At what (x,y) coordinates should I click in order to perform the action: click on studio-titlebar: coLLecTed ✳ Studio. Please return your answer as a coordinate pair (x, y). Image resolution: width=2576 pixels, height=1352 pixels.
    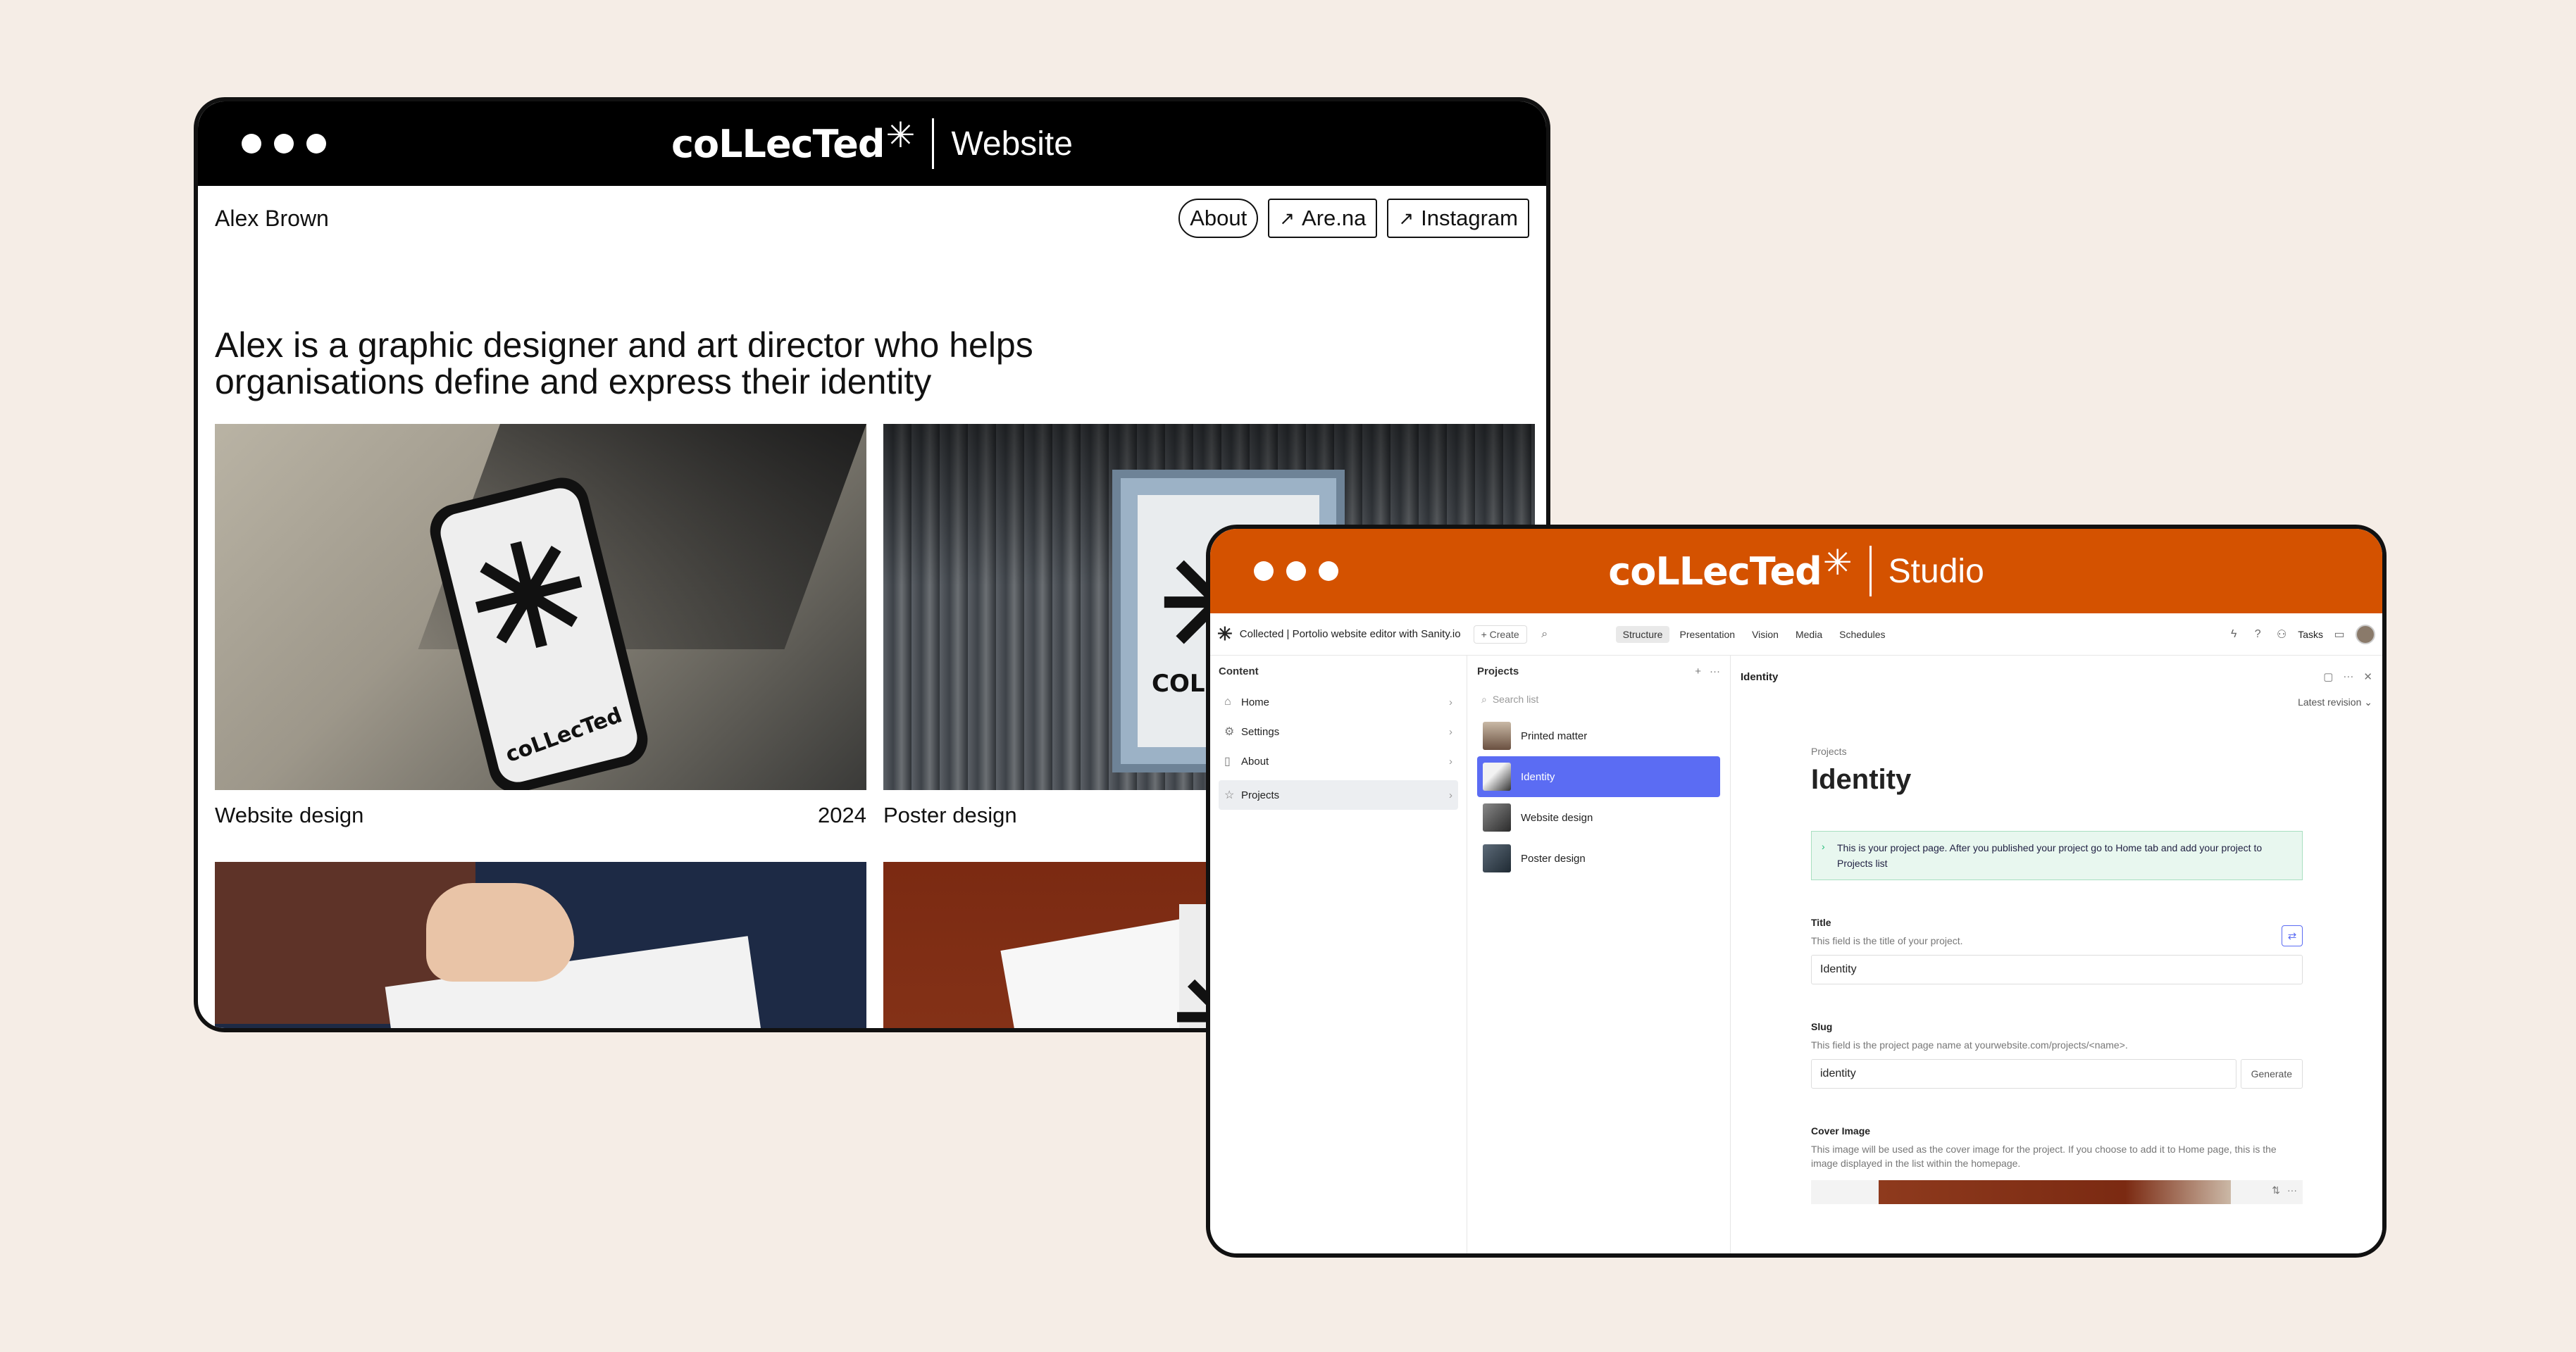
    Looking at the image, I should click on (1796, 571).